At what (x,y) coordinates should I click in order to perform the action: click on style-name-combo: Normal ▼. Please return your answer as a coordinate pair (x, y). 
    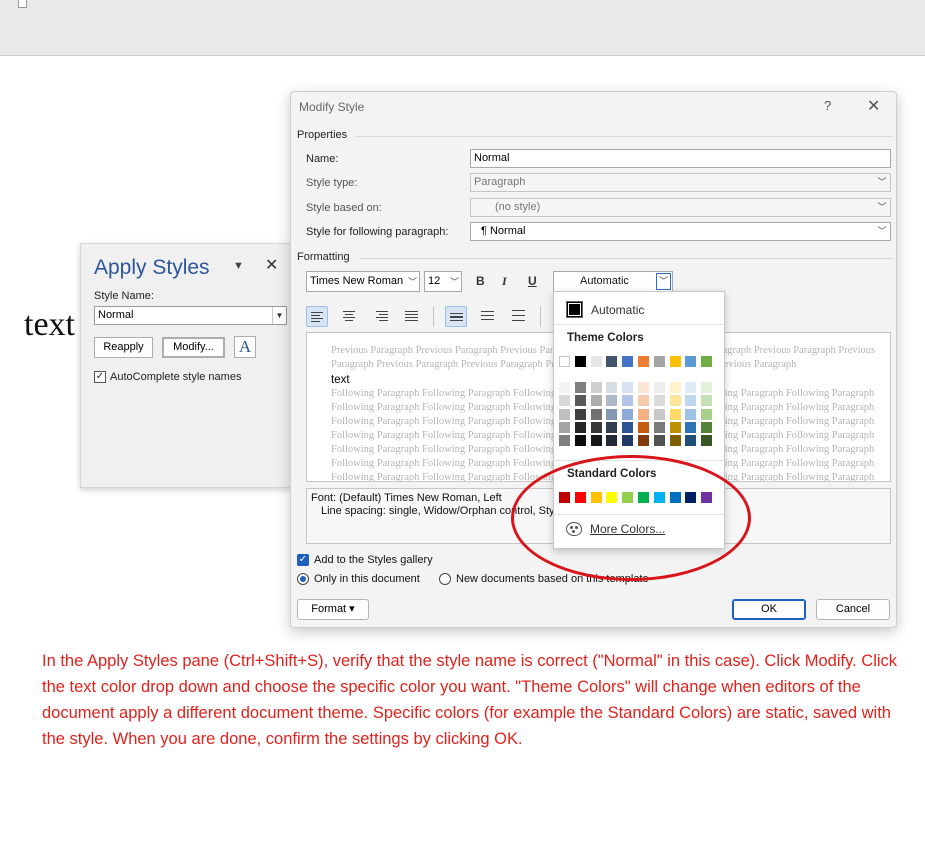
    Looking at the image, I should click on (190, 315).